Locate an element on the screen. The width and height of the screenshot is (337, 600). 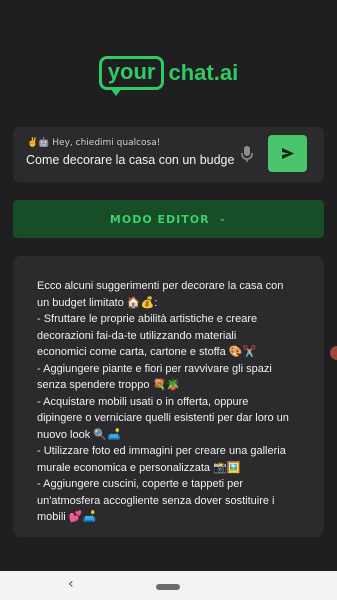
logo-your: your is located at coordinates (131, 76).